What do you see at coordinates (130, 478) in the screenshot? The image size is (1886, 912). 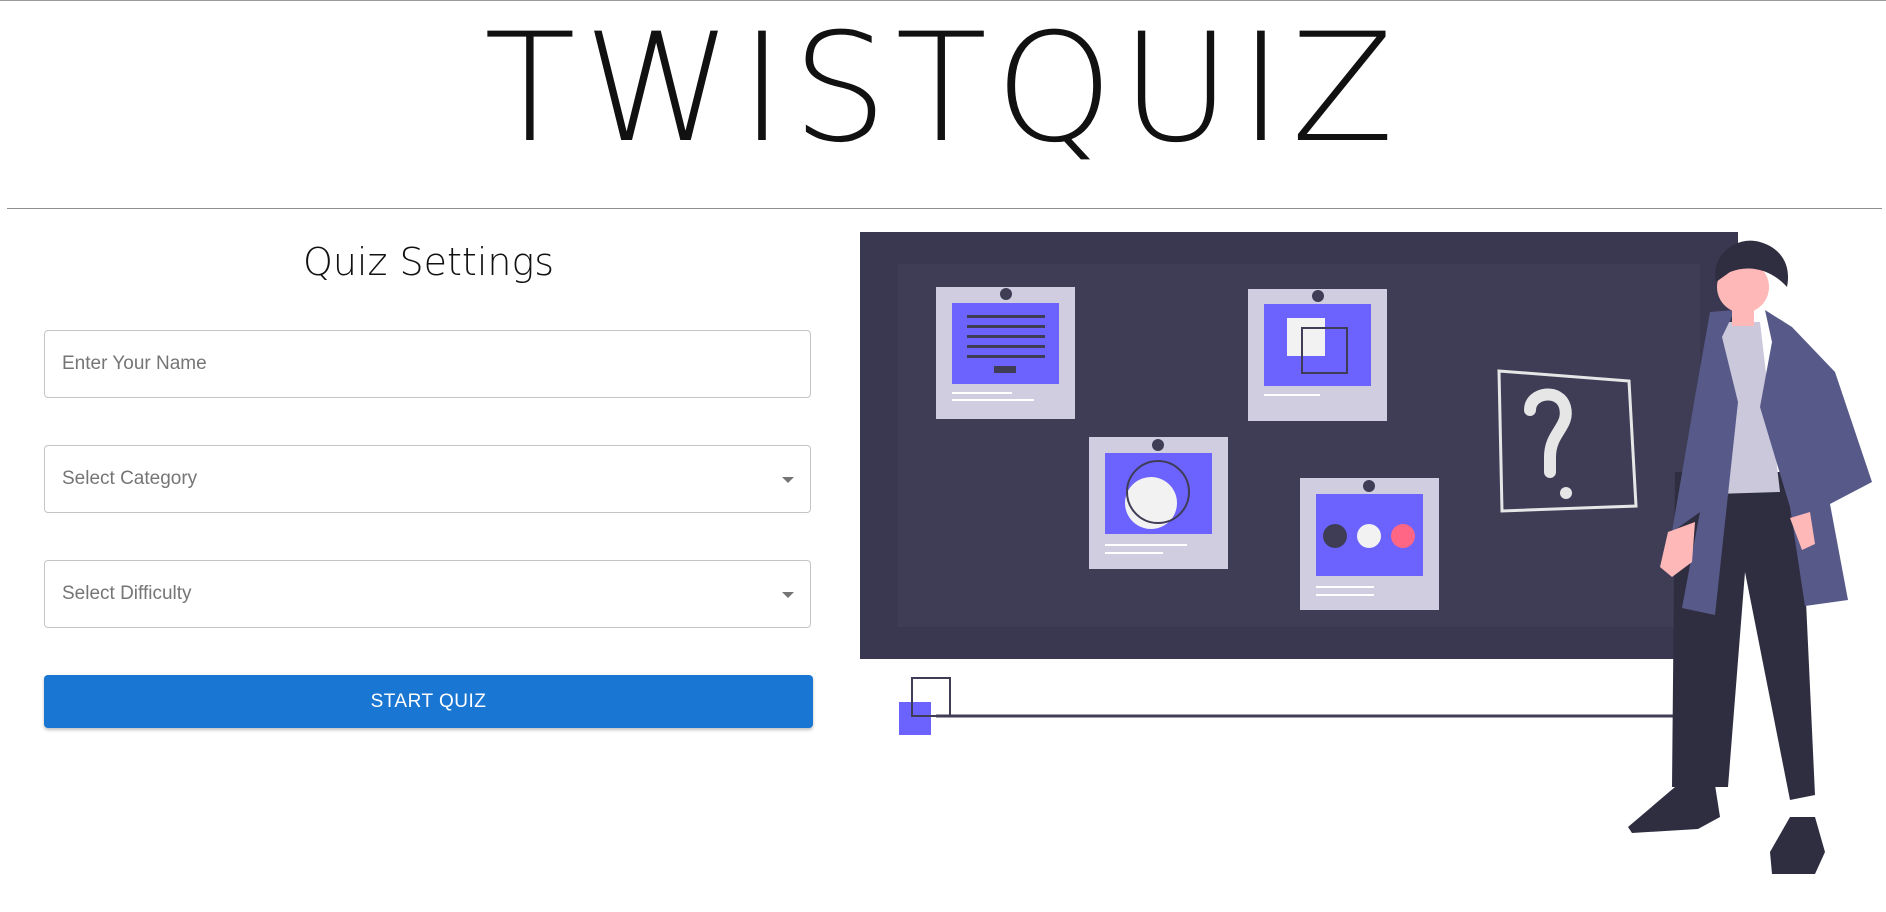 I see `category-placeholder: Select Category` at bounding box center [130, 478].